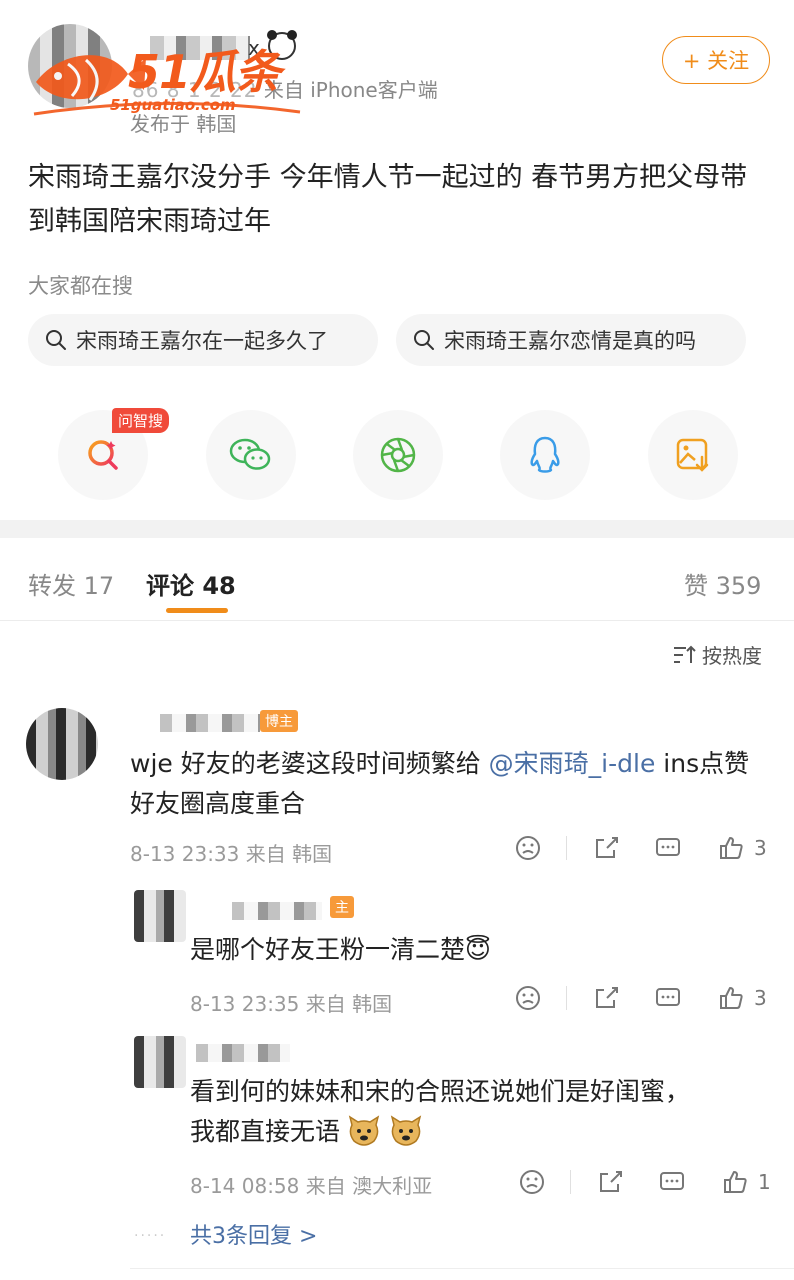 This screenshot has width=794, height=1280. What do you see at coordinates (341, 949) in the screenshot?
I see `reply-text: 是哪个好友王粉一清二楚😇` at bounding box center [341, 949].